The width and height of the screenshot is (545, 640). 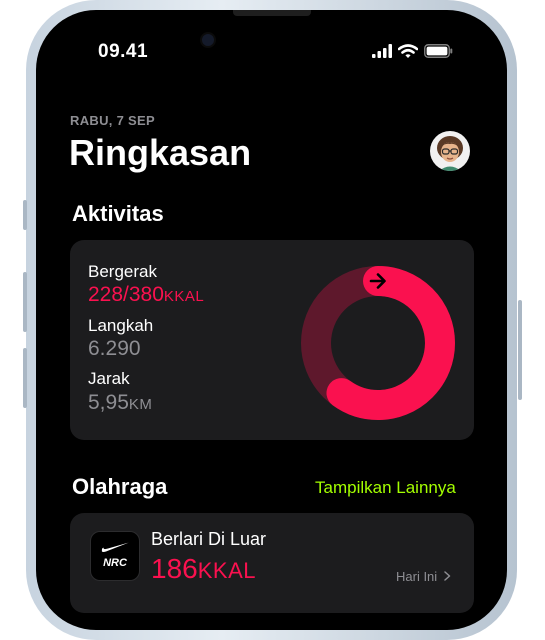 What do you see at coordinates (160, 152) in the screenshot?
I see `page-title: Ringkasan` at bounding box center [160, 152].